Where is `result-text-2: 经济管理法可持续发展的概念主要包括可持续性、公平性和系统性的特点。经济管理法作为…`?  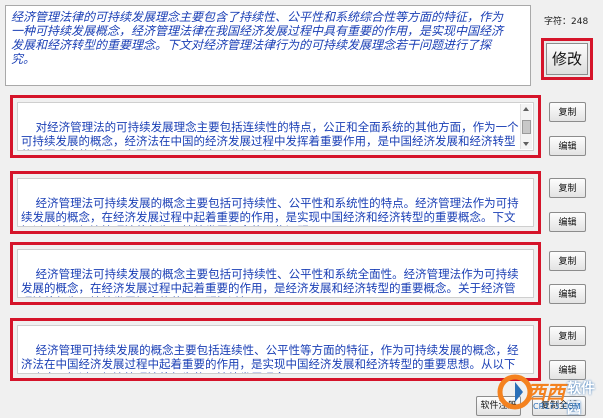 result-text-2: 经济管理法可持续发展的概念主要包括可持续性、公平性和系统性的特点。经济管理法作为… is located at coordinates (270, 211).